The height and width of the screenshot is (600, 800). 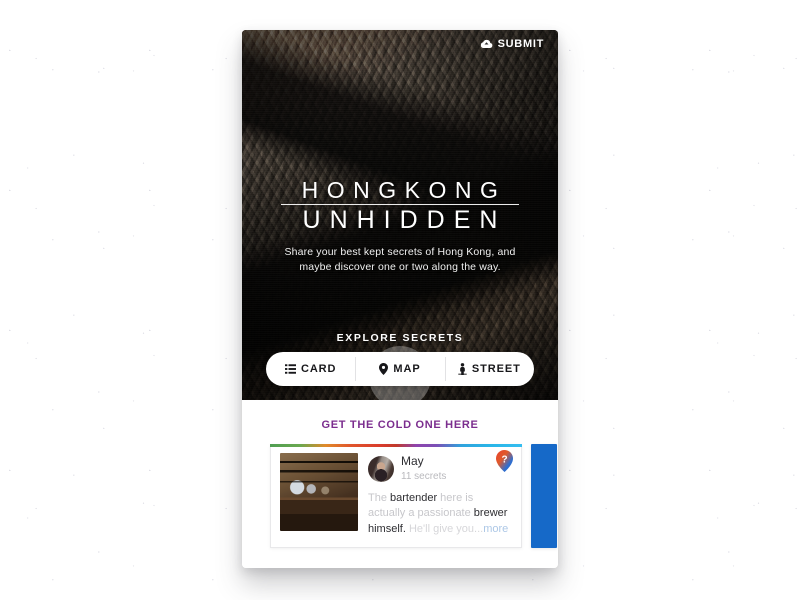 I want to click on hero-title-line1-wrap: HONGKONG, so click(x=400, y=191).